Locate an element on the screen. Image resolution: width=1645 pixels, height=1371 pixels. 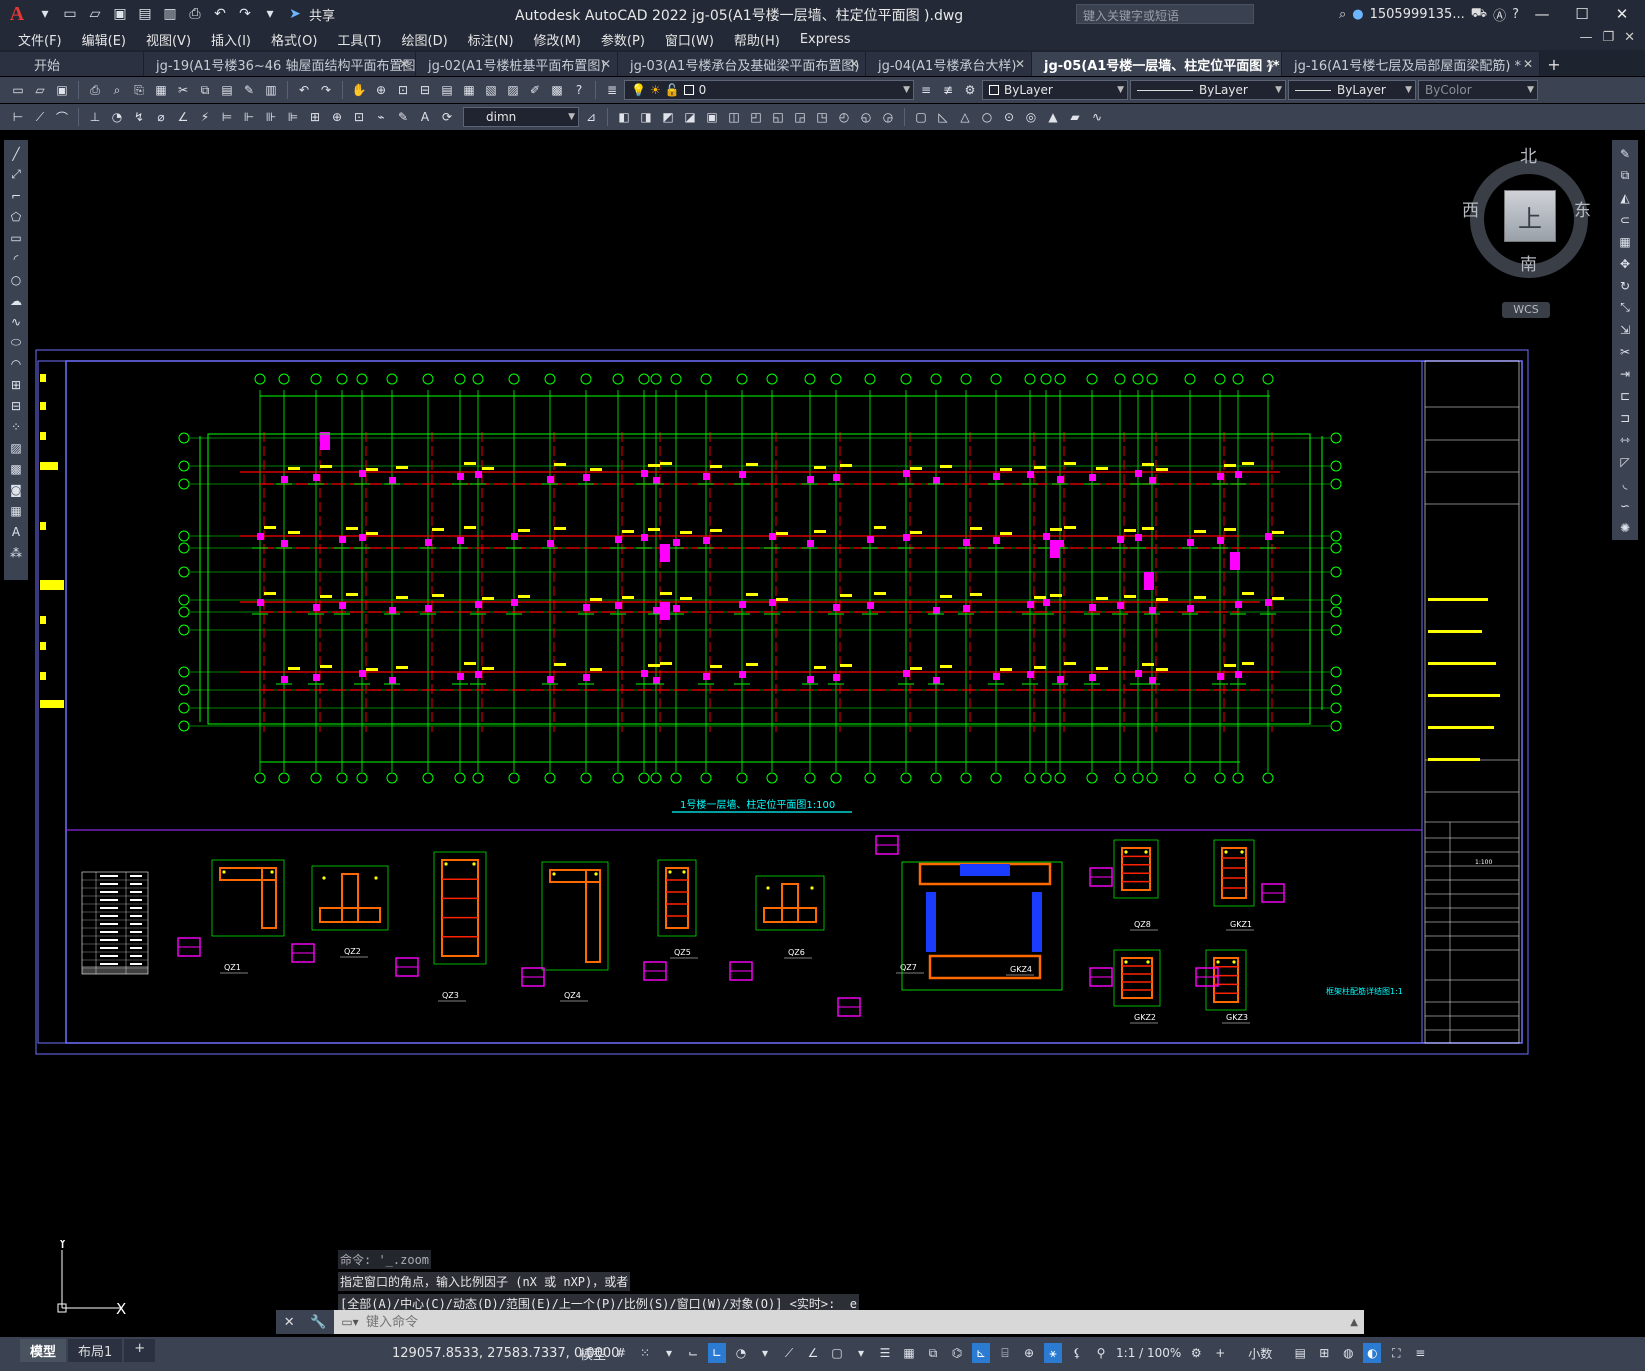
ellipse-icon: ⬭ is located at coordinates (16, 342).